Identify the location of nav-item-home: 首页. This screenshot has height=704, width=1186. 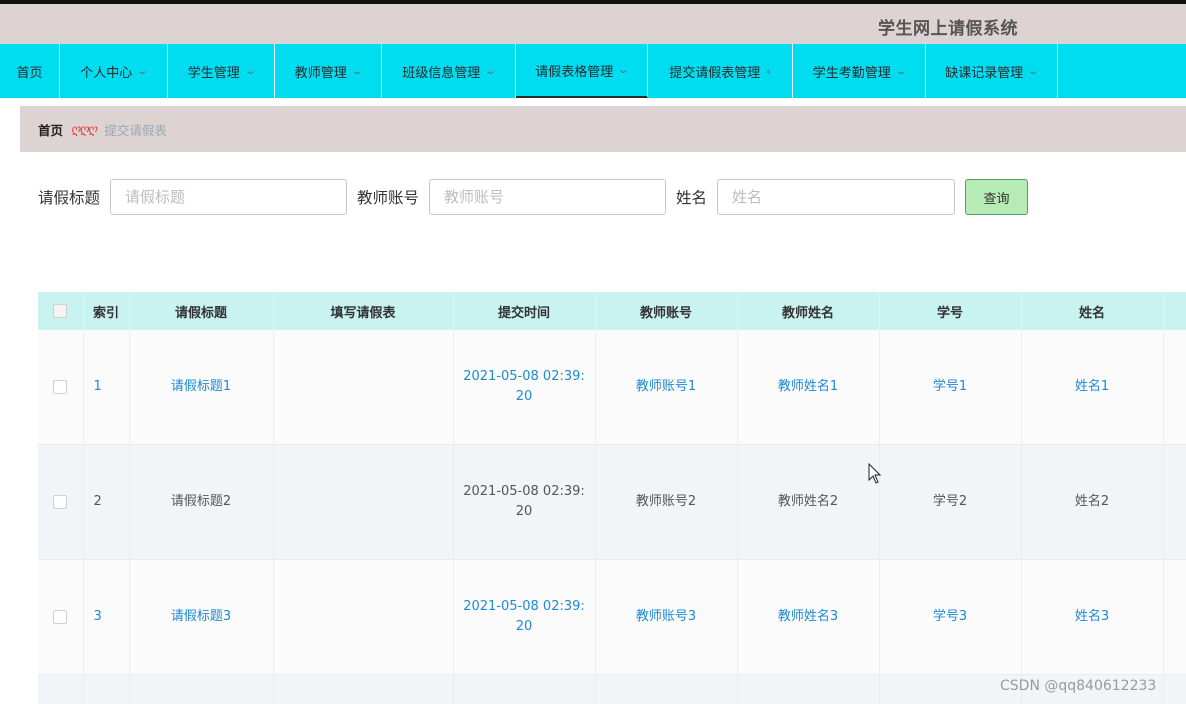
(30, 71).